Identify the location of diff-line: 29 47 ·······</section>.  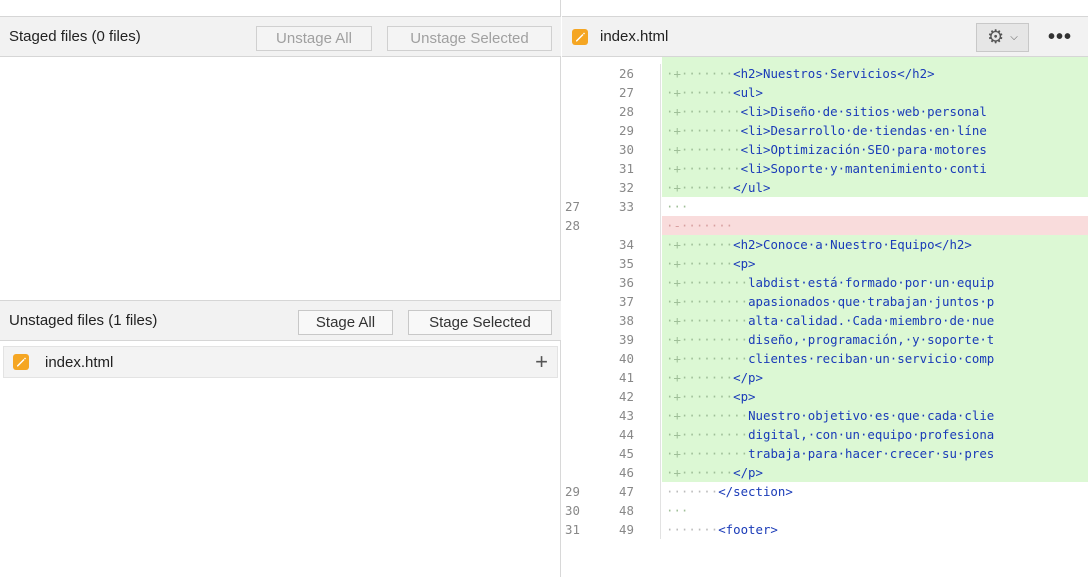
(825, 491).